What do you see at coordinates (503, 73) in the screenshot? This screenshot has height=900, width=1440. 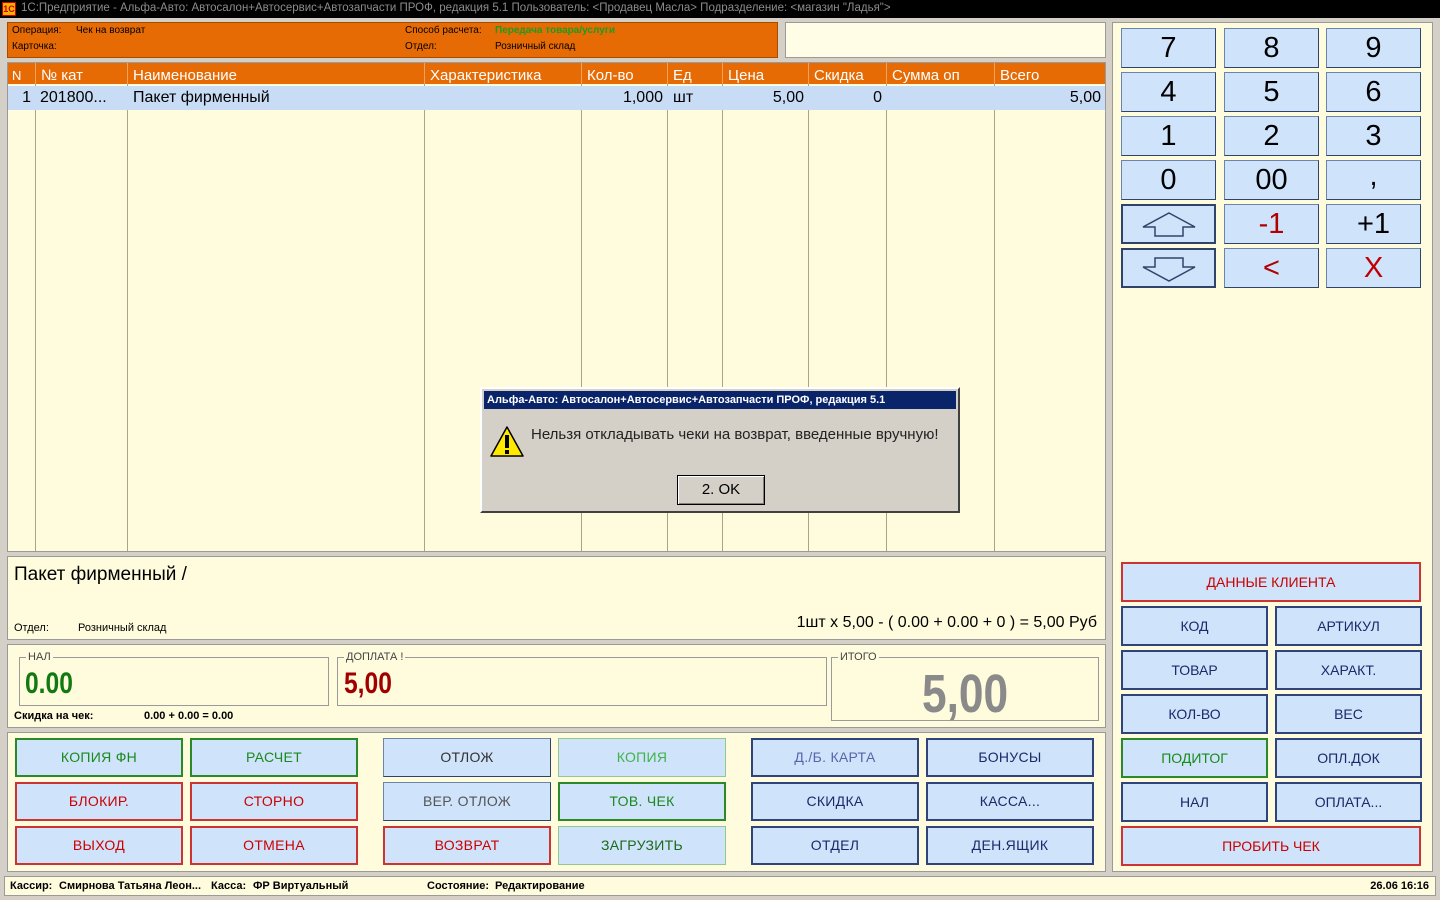 I see `col-header-characteristic: Характеристика` at bounding box center [503, 73].